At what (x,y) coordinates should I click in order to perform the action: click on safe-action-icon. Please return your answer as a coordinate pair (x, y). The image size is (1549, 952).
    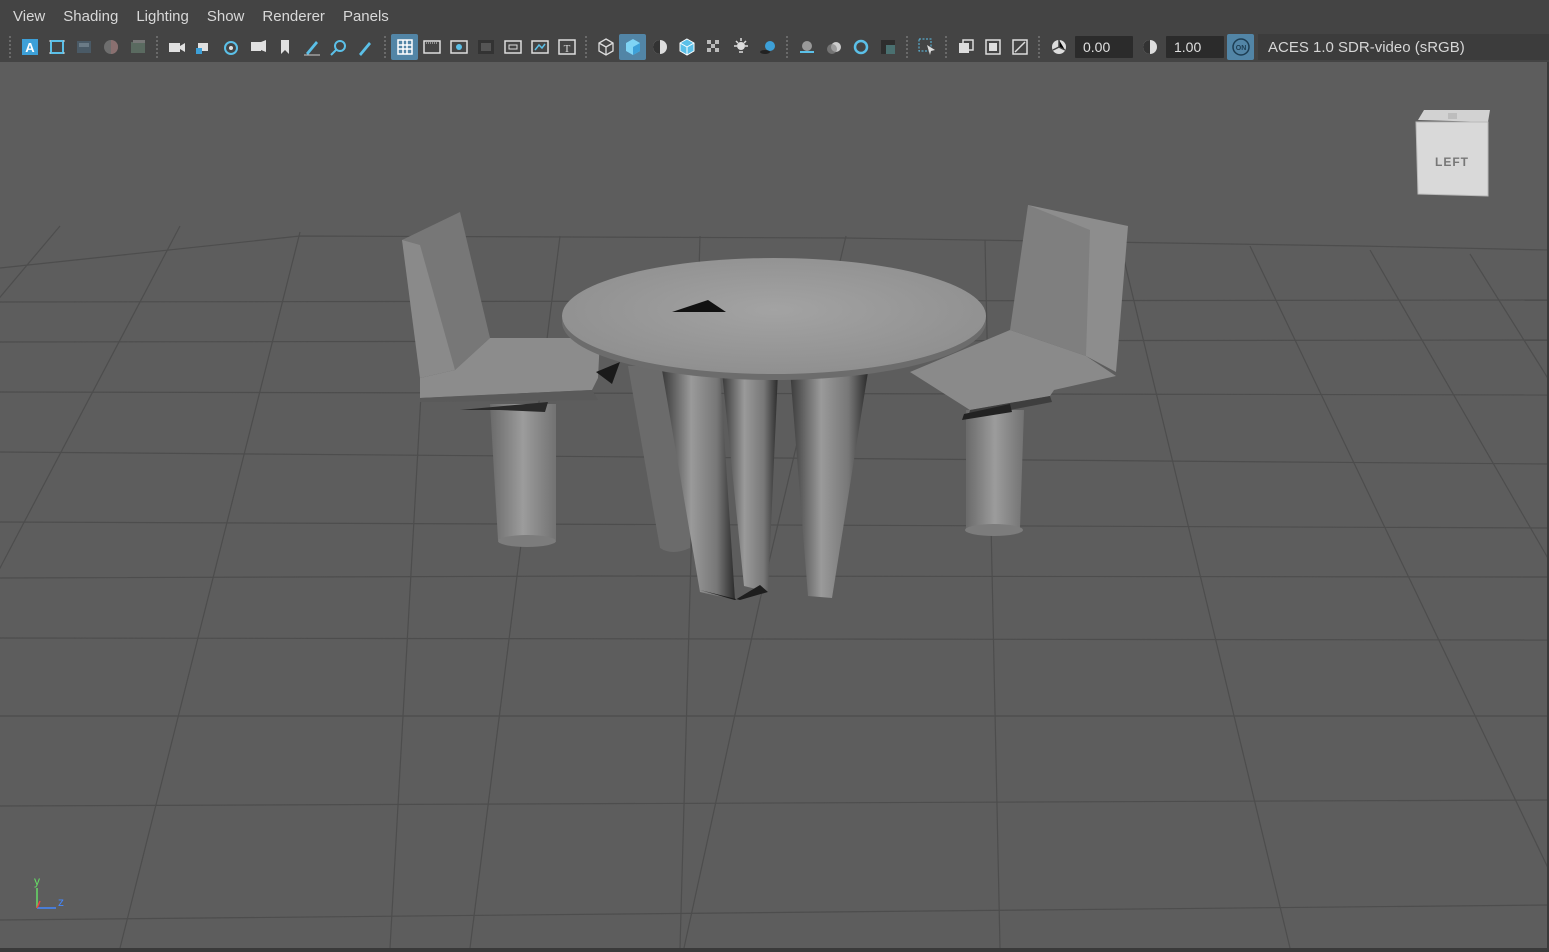
    Looking at the image, I should click on (539, 47).